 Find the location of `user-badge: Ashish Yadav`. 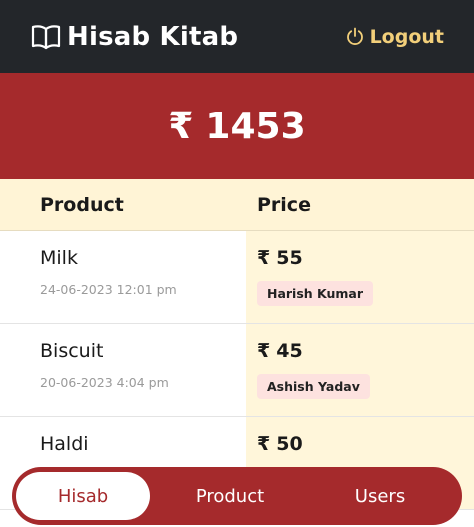

user-badge: Ashish Yadav is located at coordinates (313, 386).